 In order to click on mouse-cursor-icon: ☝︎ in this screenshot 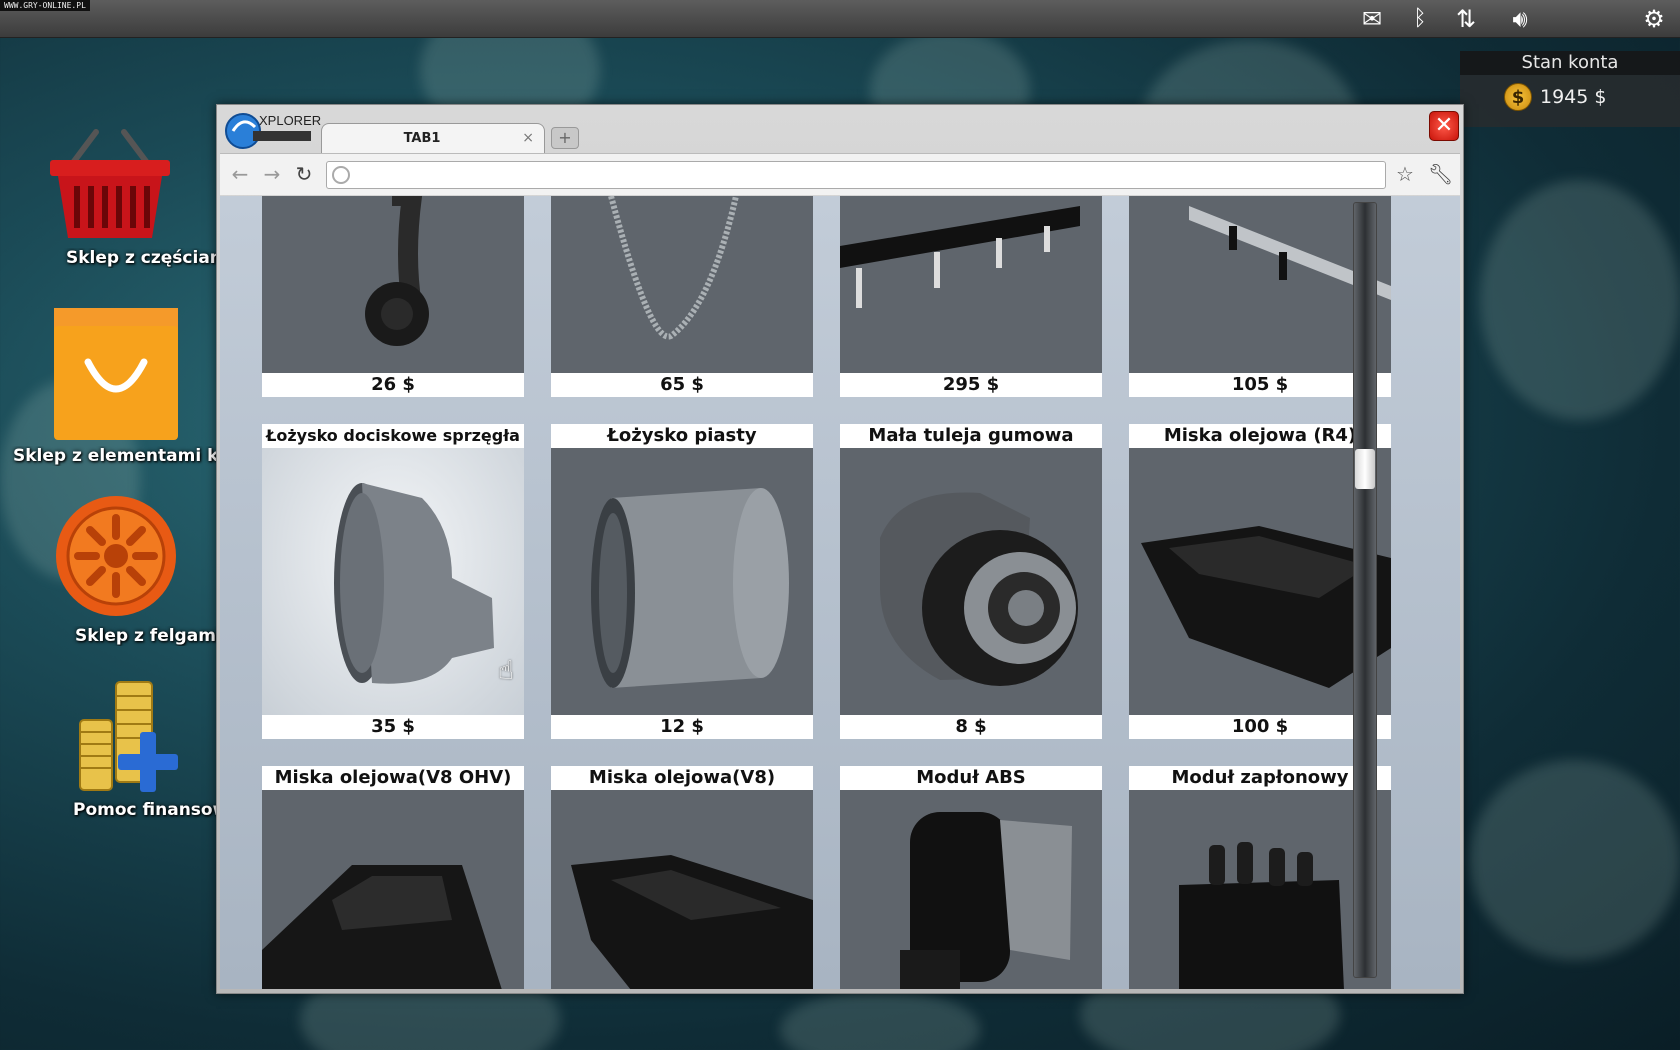, I will do `click(506, 671)`.